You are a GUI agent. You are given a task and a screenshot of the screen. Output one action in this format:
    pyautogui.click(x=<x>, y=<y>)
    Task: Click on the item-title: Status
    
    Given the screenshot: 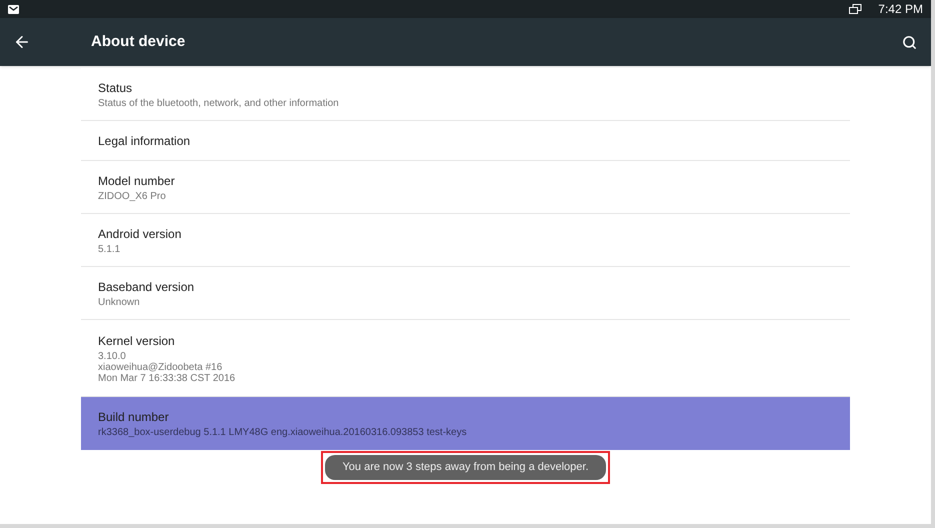 What is the action you would take?
    pyautogui.click(x=116, y=88)
    